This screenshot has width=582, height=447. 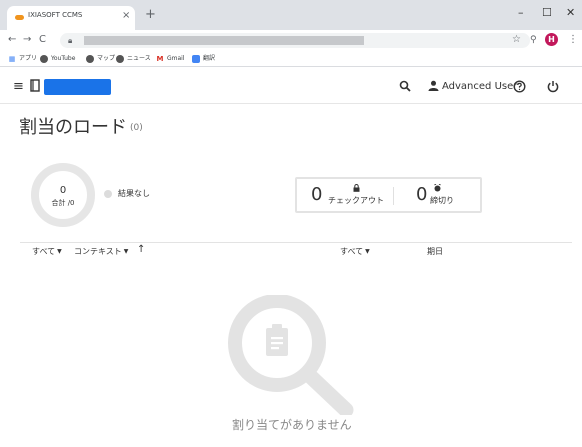 What do you see at coordinates (19, 17) in the screenshot?
I see `site-favicon-icon` at bounding box center [19, 17].